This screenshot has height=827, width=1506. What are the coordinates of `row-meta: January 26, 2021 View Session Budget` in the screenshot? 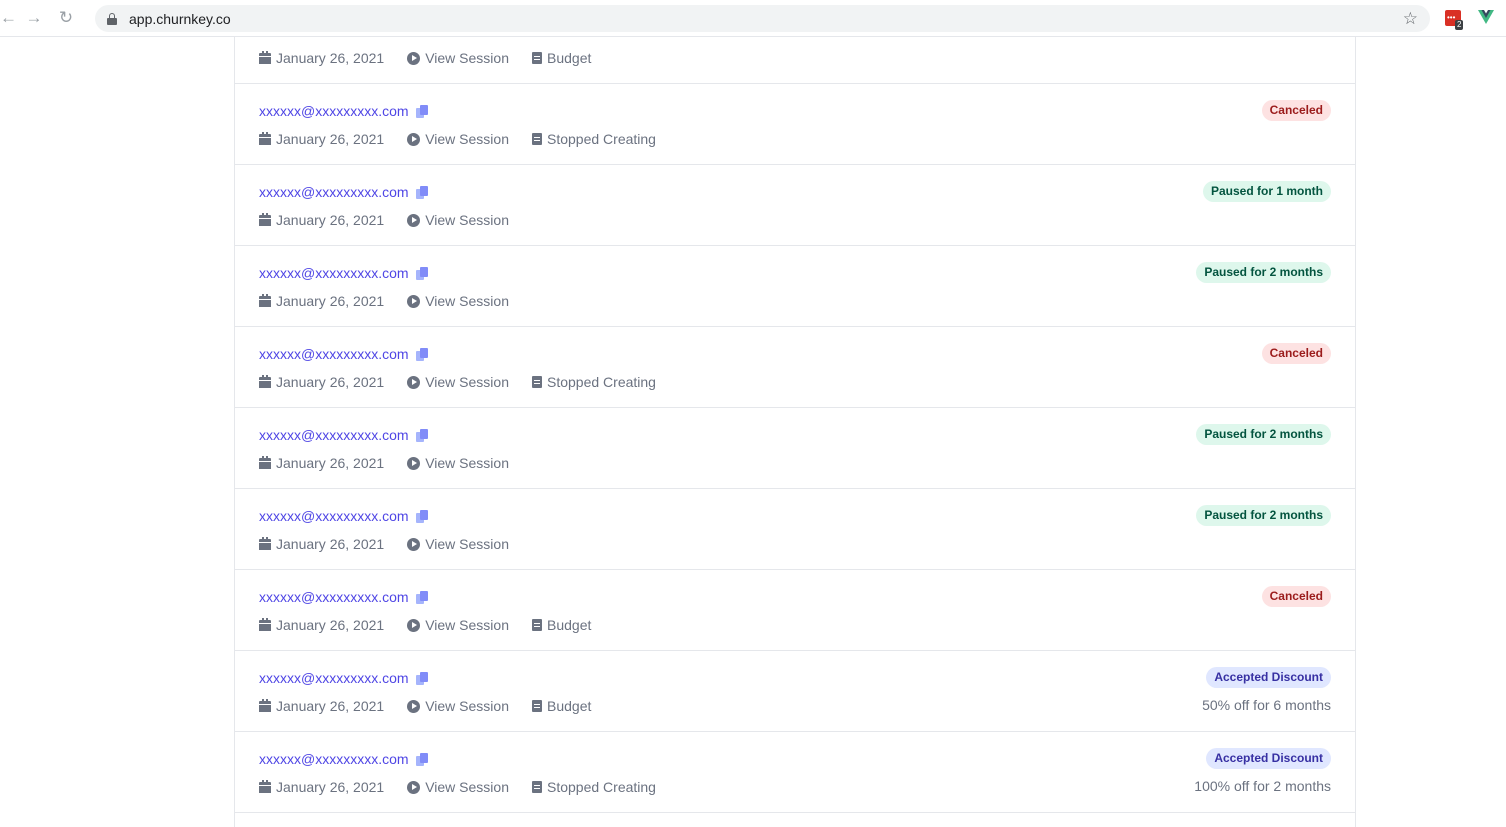 It's located at (436, 706).